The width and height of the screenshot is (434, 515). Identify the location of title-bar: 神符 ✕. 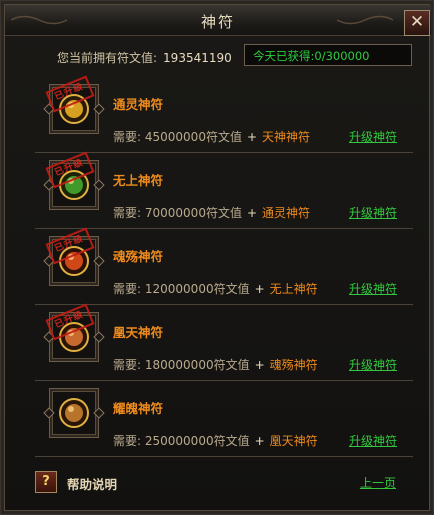
(218, 20).